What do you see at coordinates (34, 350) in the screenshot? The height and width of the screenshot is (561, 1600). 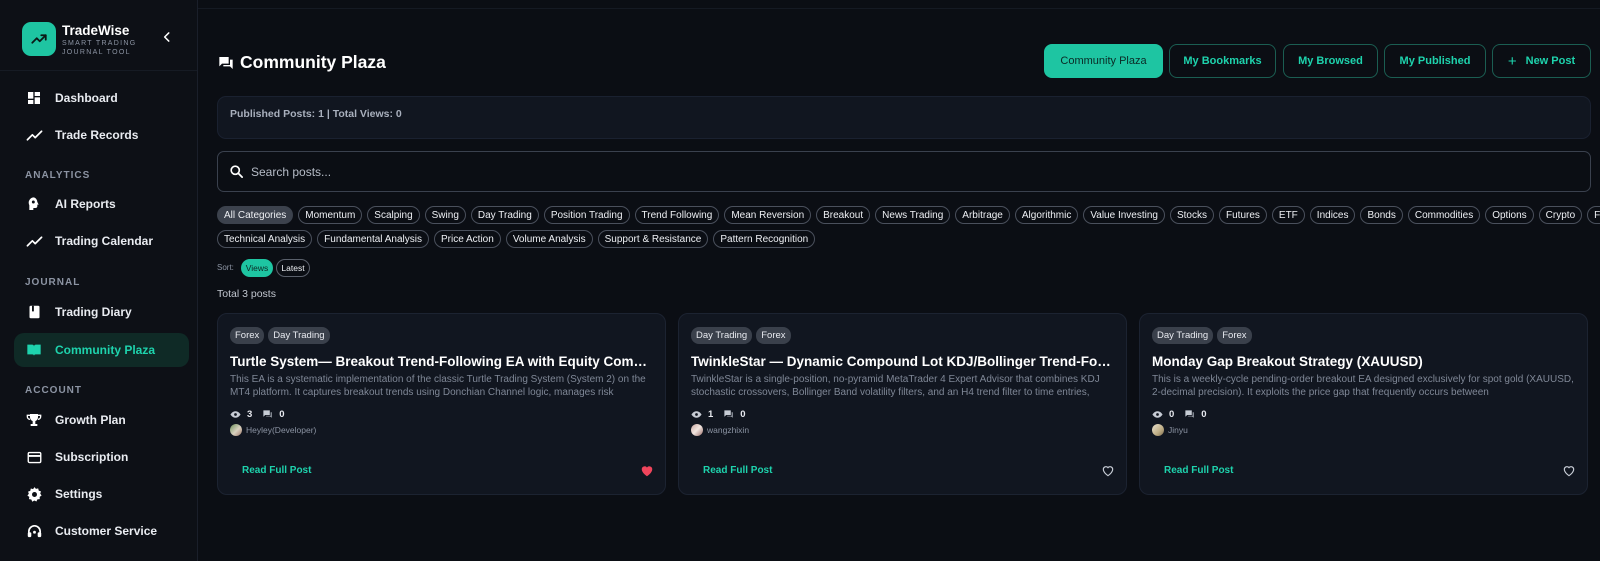 I see `open-book-icon` at bounding box center [34, 350].